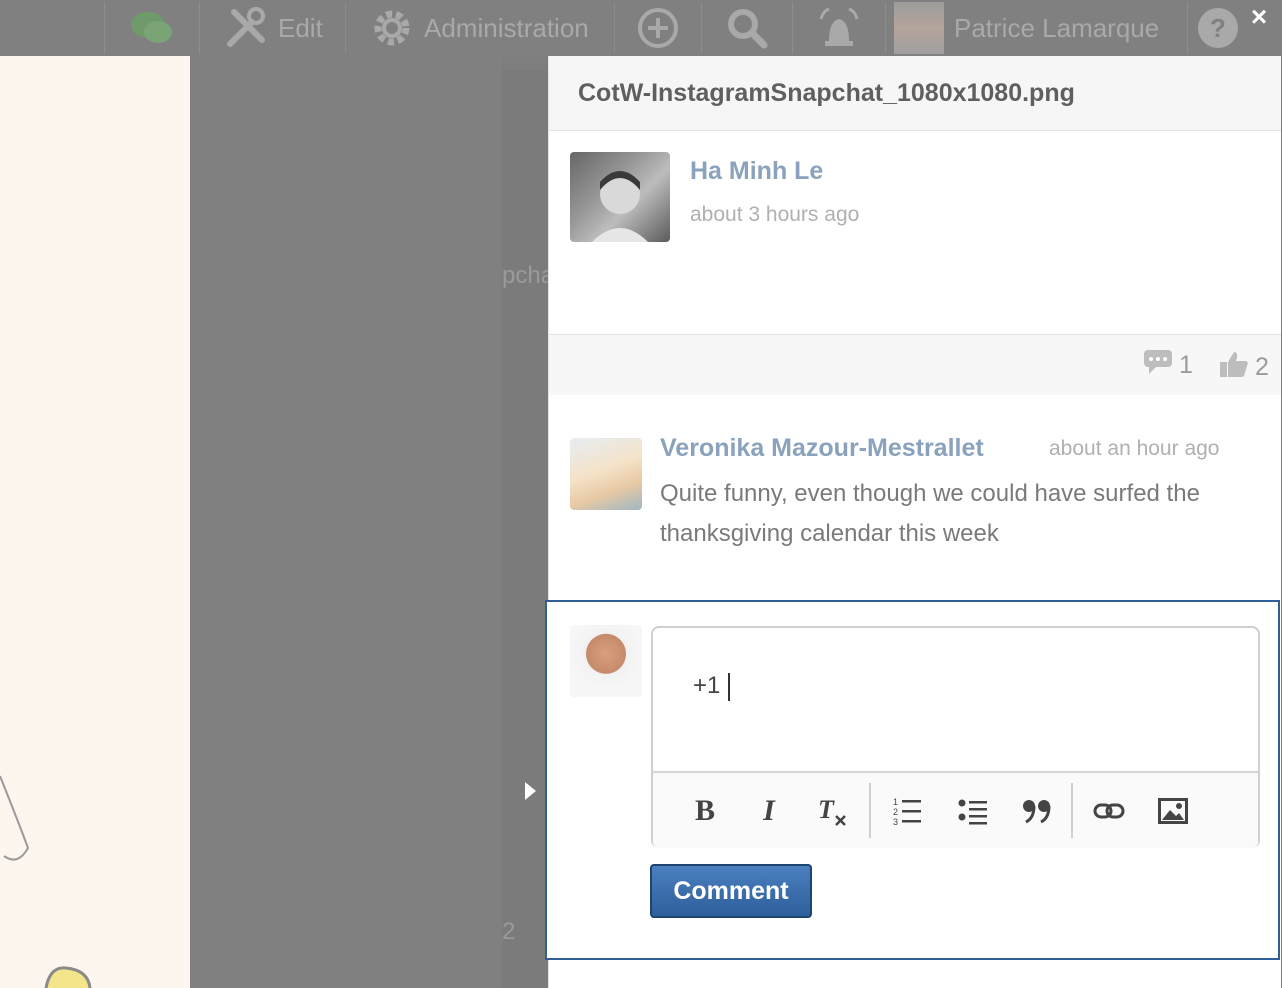 Image resolution: width=1282 pixels, height=988 pixels. I want to click on comment-timestamp: about an hour ago, so click(1134, 448).